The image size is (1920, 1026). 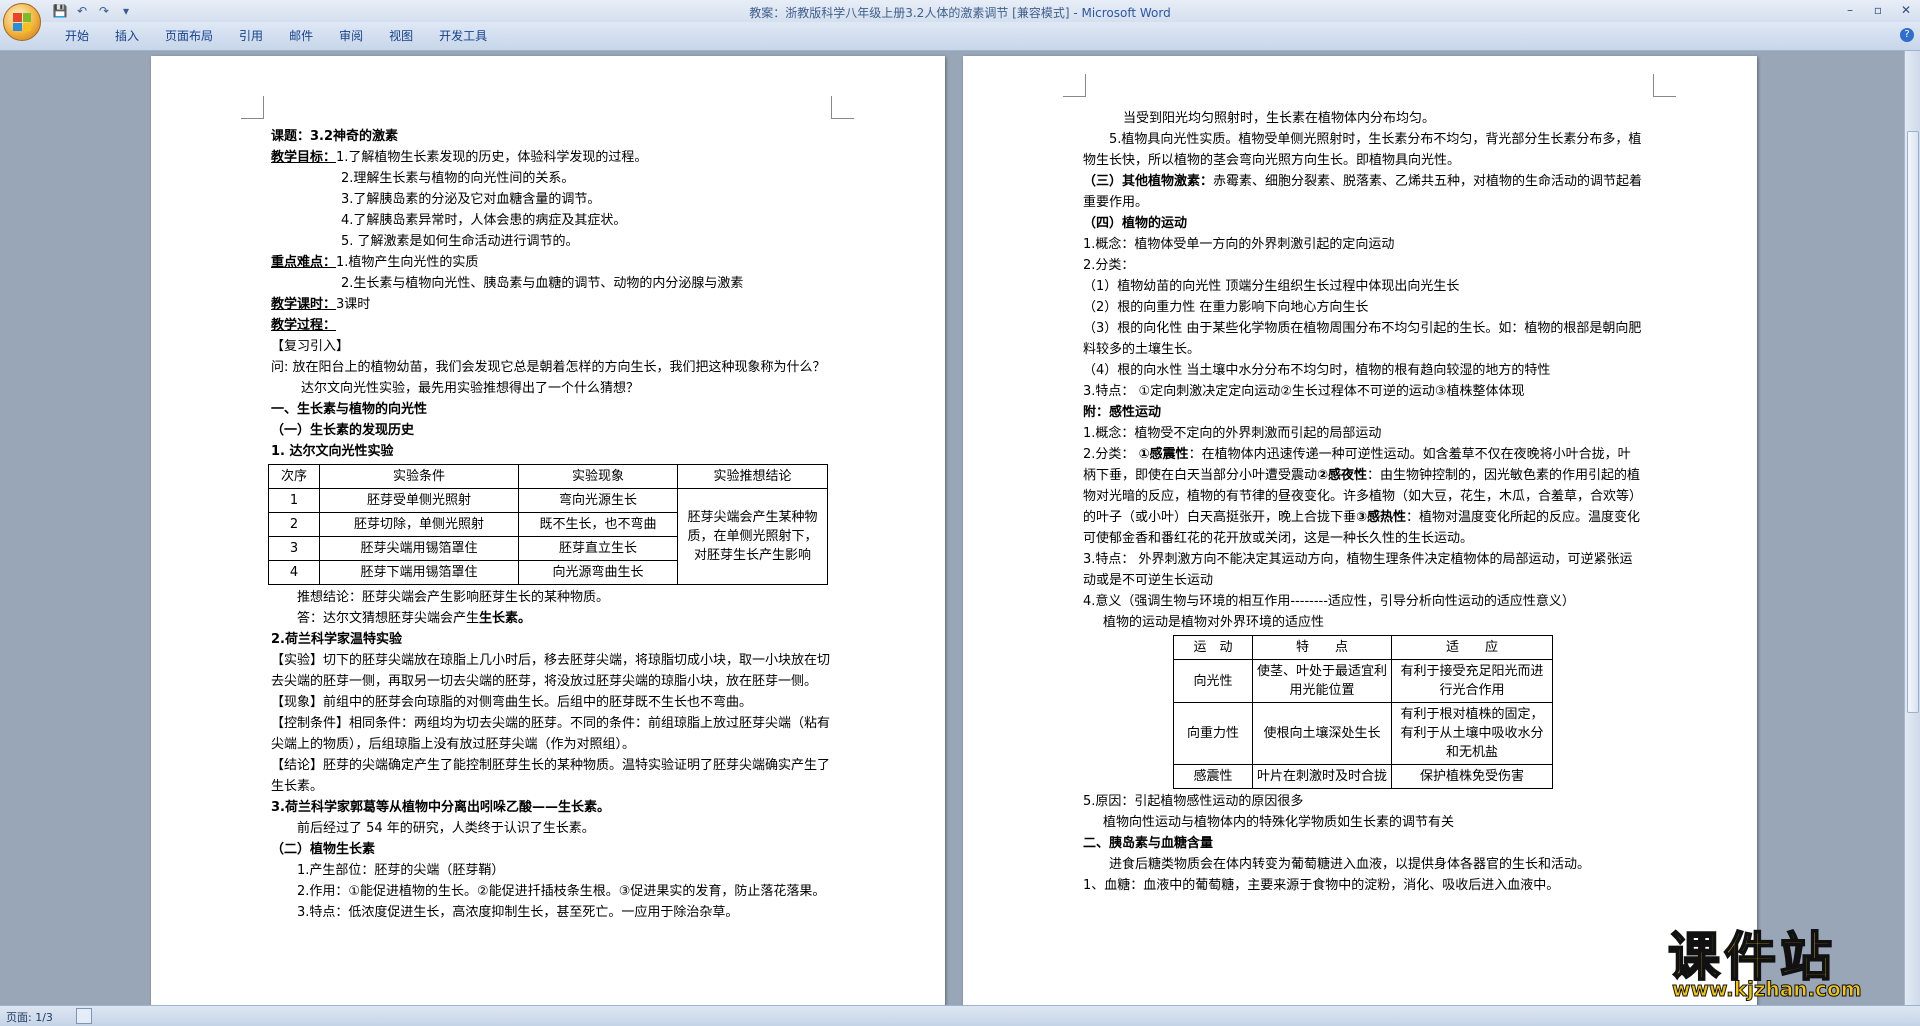 What do you see at coordinates (492, 157) in the screenshot?
I see `goal-1: 1.了解植物生长素发现的历史，体验科学发现的过程。` at bounding box center [492, 157].